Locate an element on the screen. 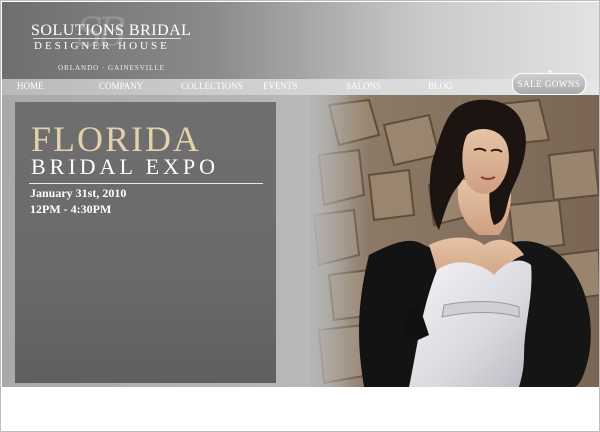  sale-gowns-label: SALE GOWNS is located at coordinates (549, 84).